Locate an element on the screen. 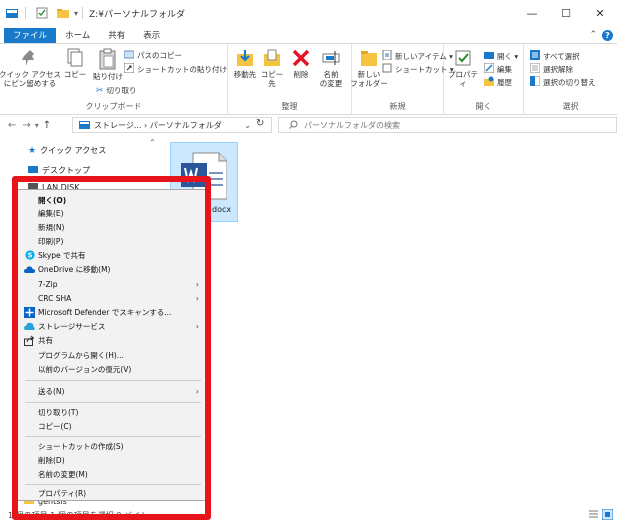  paste-shortcut-label: ショートカットの貼り付け is located at coordinates (182, 69).